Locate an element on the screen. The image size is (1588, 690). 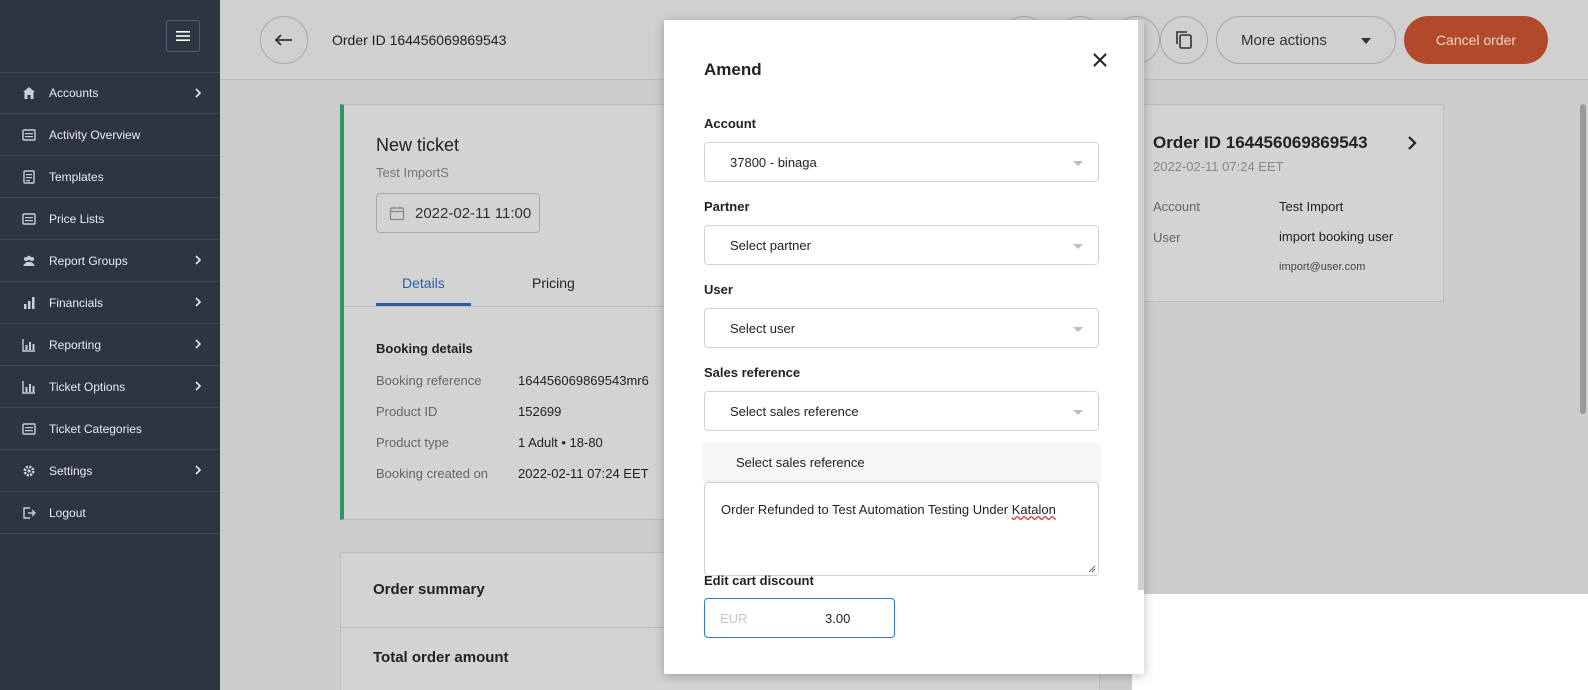
sidebar-item-label: Templates is located at coordinates (76, 176).